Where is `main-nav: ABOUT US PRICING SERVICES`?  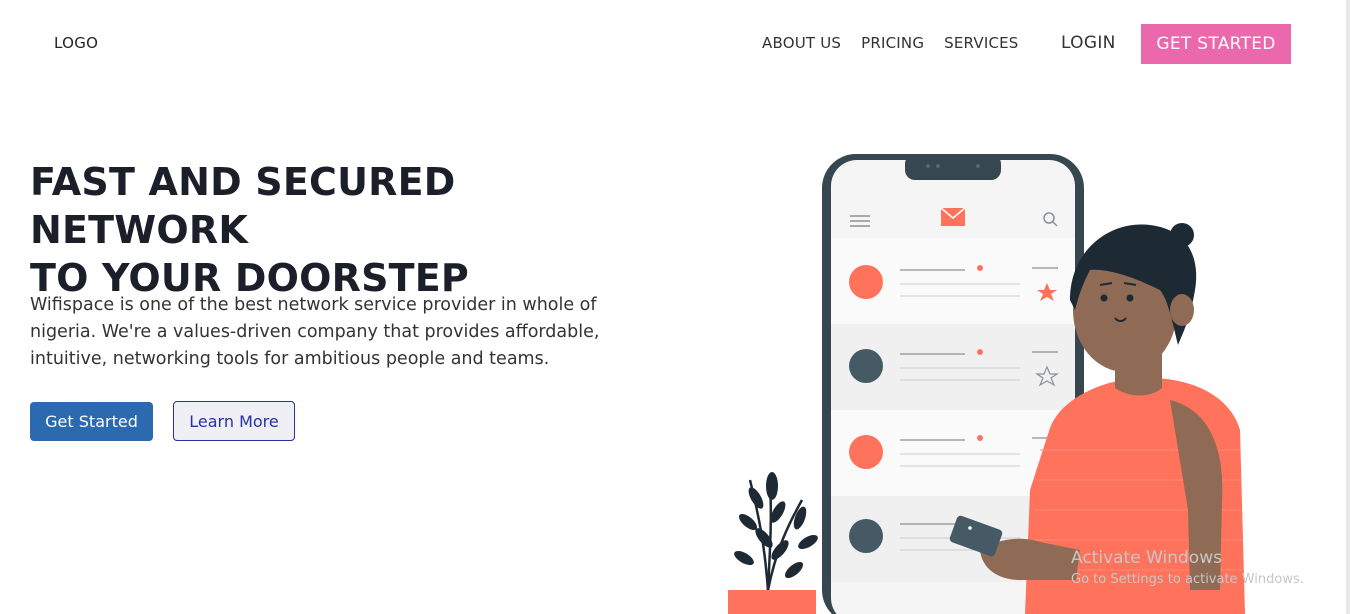 main-nav: ABOUT US PRICING SERVICES is located at coordinates (900, 43).